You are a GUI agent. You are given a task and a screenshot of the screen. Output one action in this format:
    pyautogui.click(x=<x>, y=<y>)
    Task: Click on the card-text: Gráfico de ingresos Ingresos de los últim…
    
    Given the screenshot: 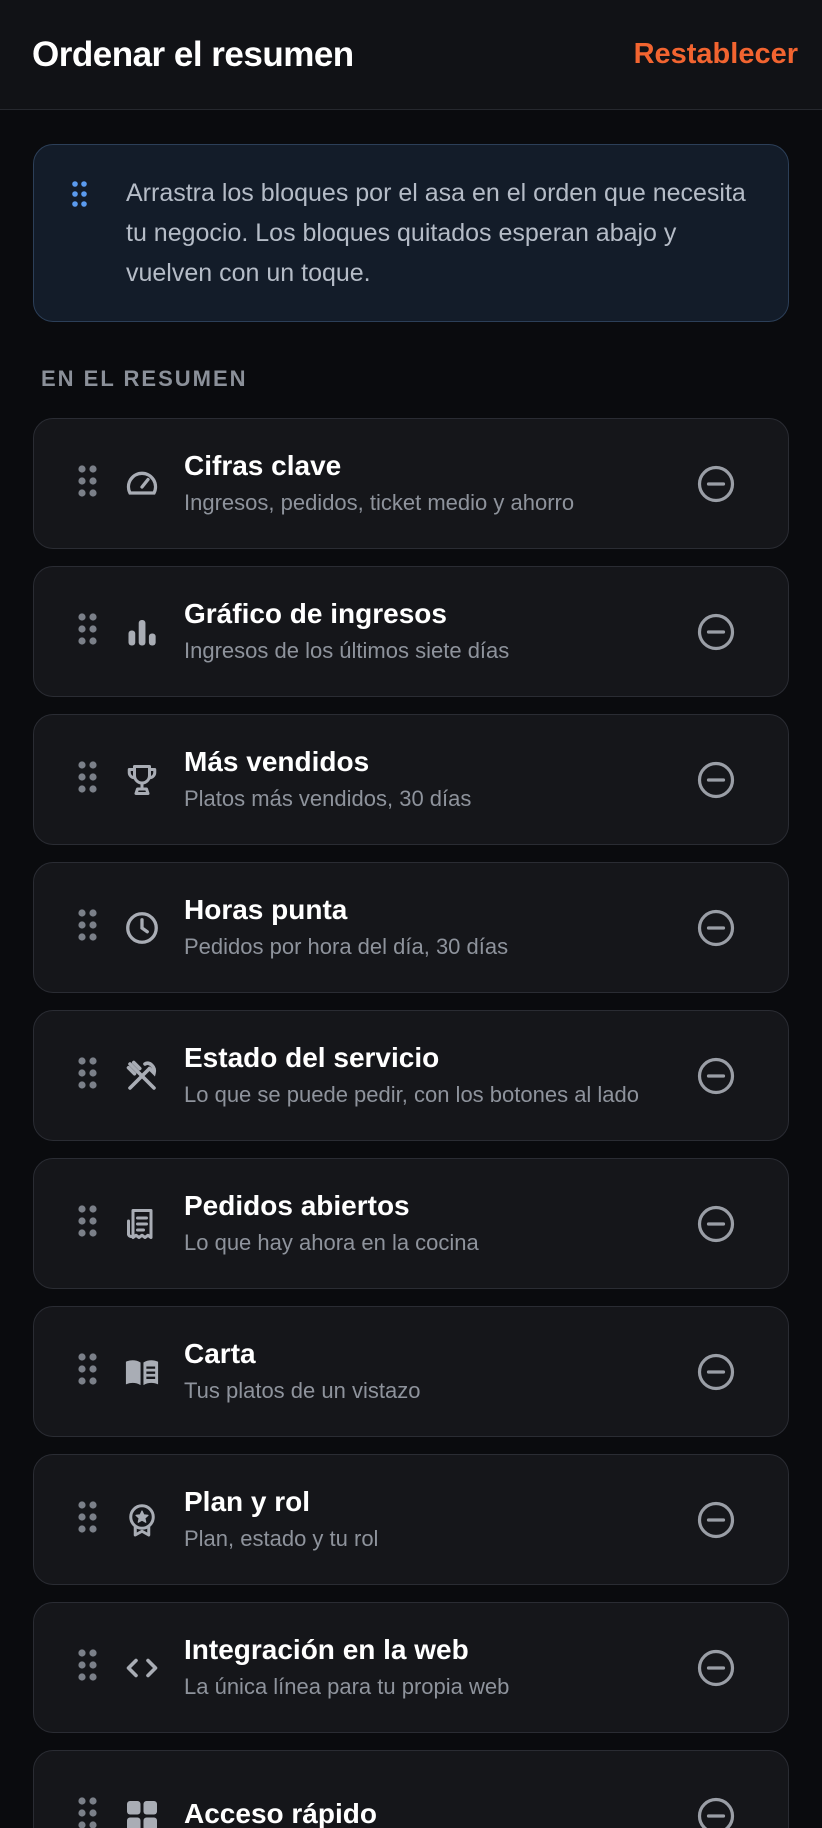 What is the action you would take?
    pyautogui.click(x=425, y=632)
    